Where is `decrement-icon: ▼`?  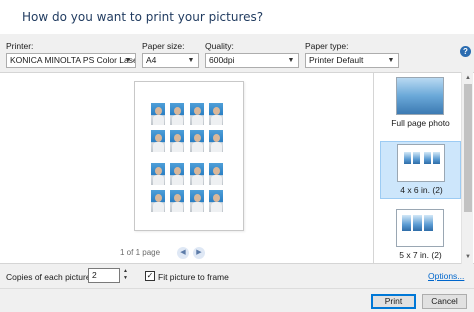 decrement-icon: ▼ is located at coordinates (125, 278).